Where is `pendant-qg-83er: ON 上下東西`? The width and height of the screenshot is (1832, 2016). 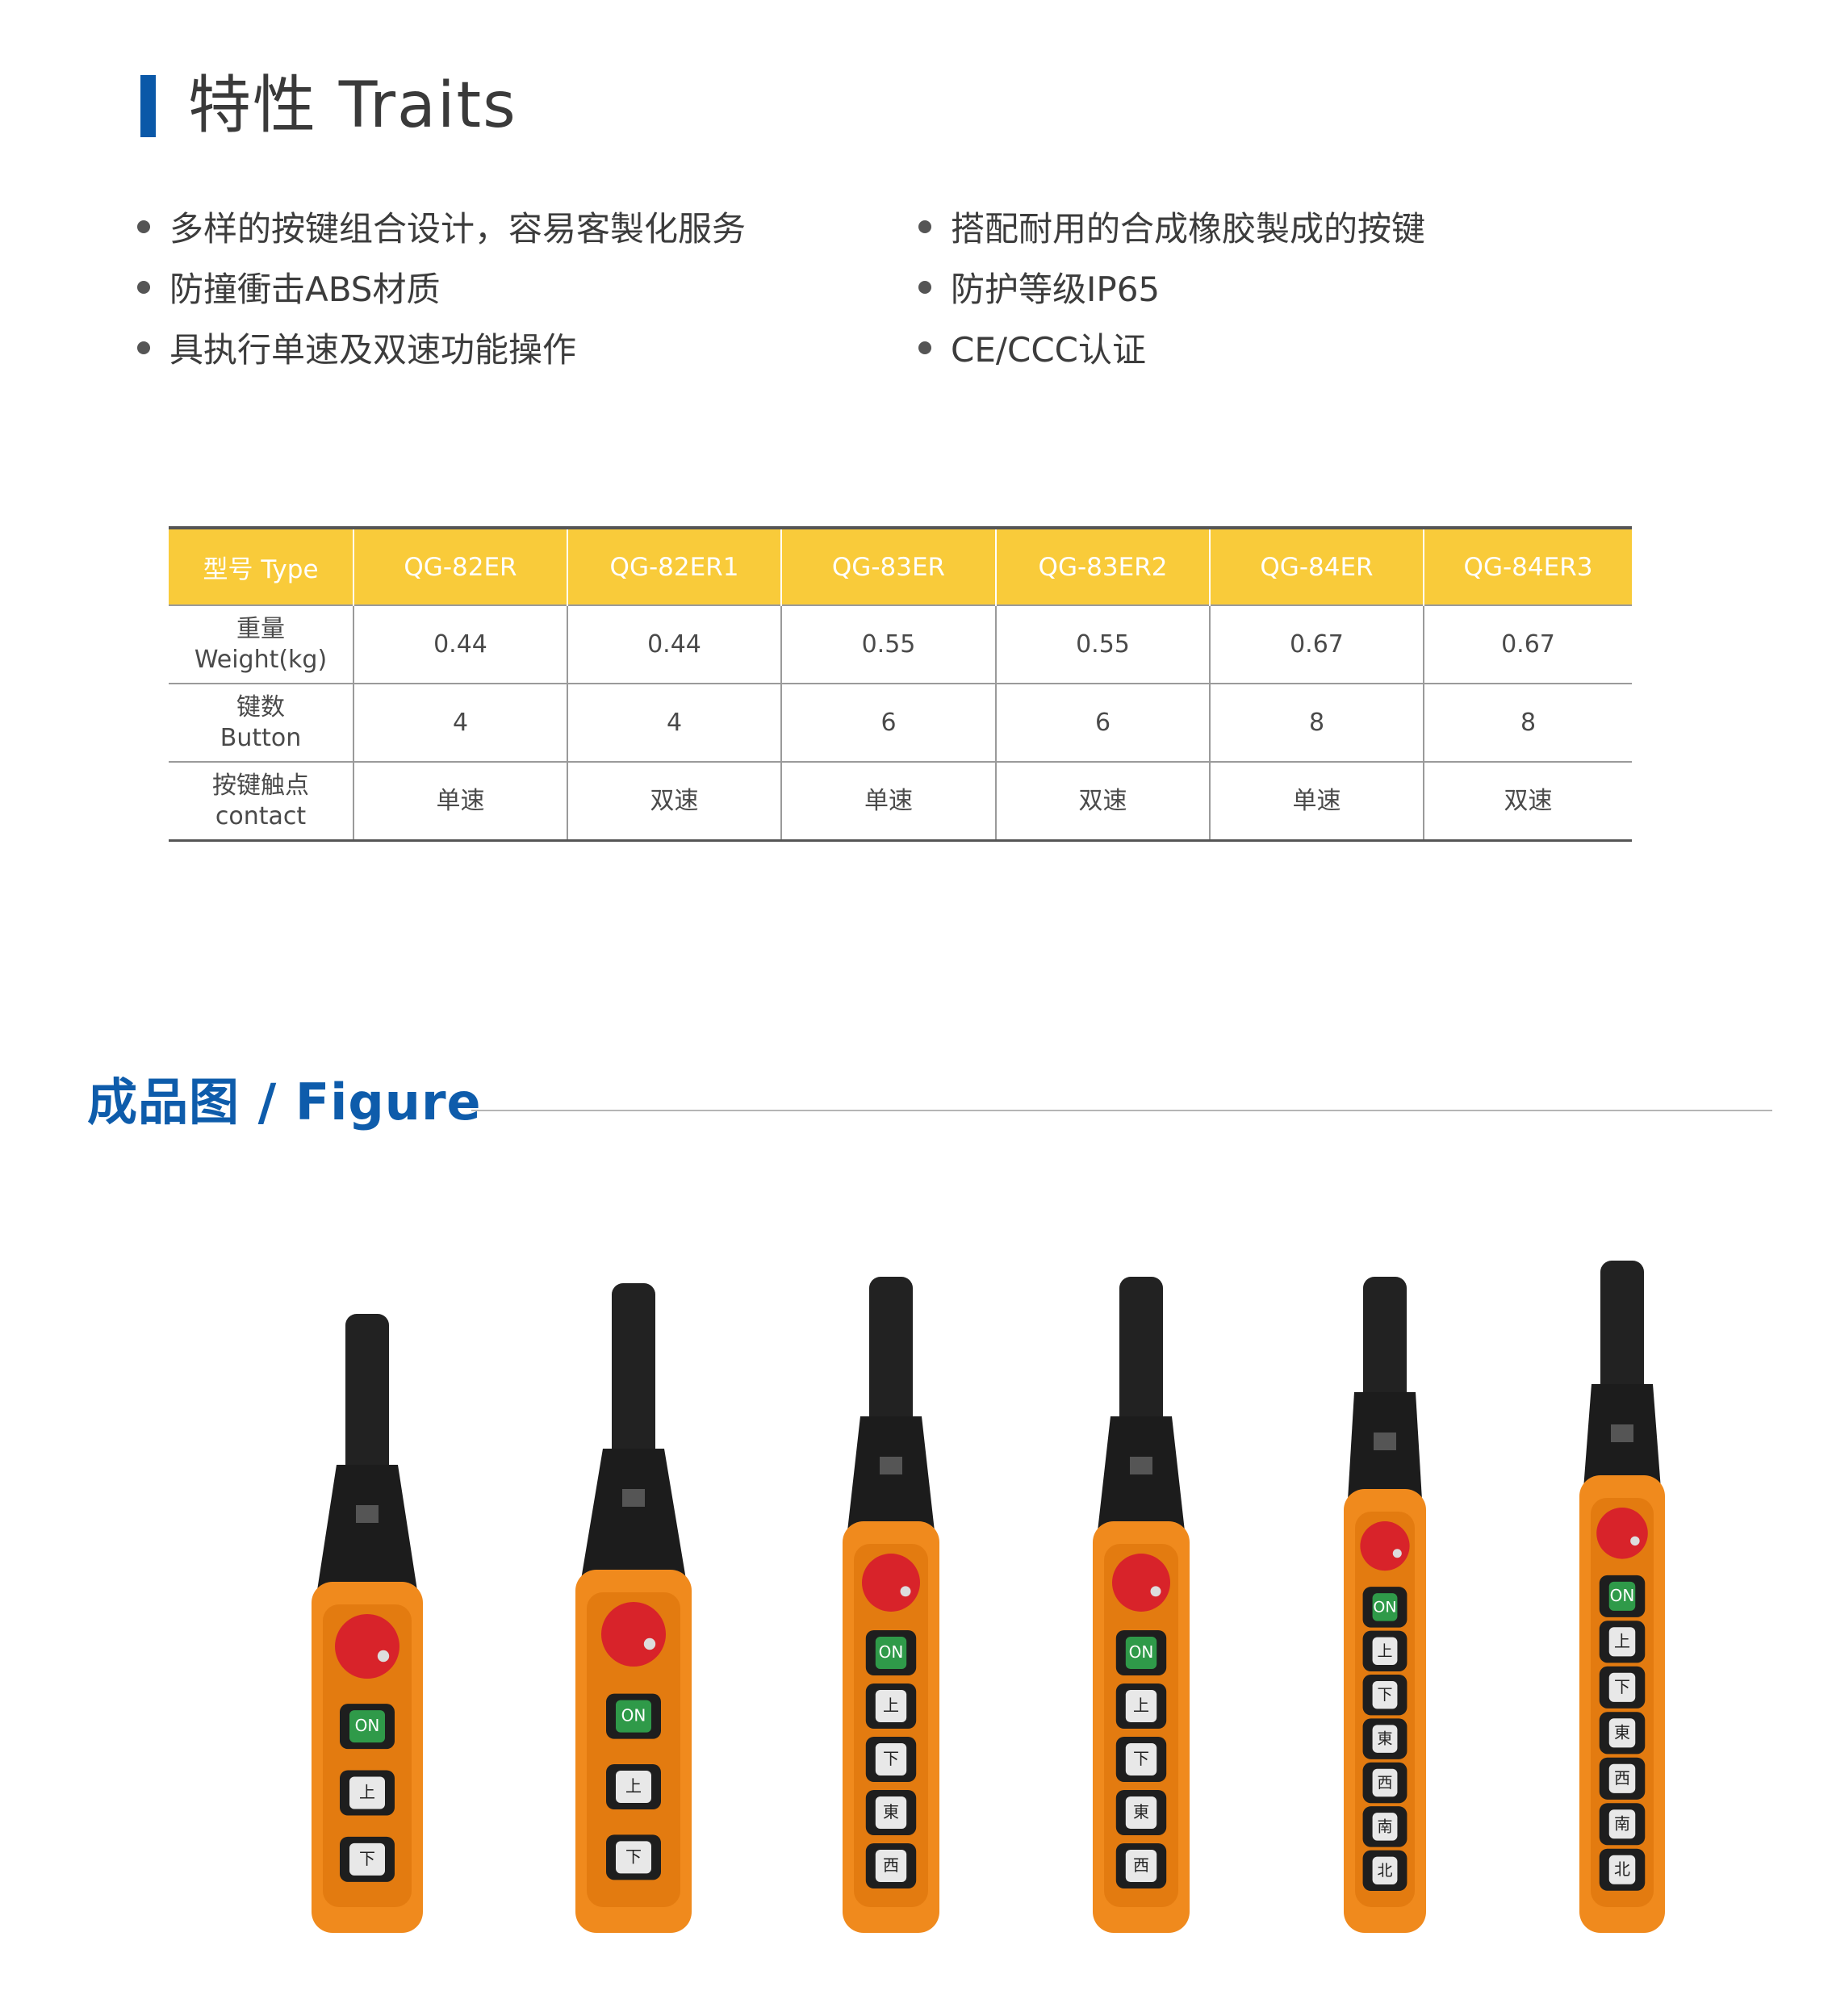 pendant-qg-83er: ON 上下東西 is located at coordinates (891, 1605).